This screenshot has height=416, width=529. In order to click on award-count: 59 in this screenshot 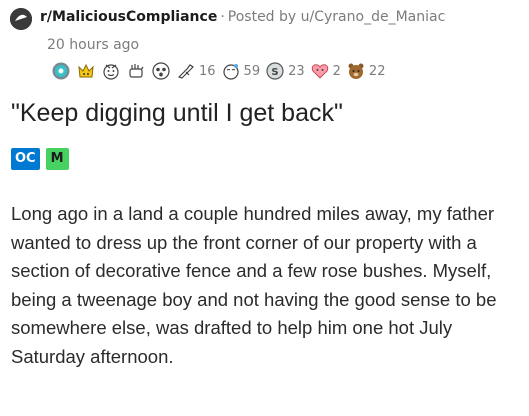, I will do `click(252, 71)`.